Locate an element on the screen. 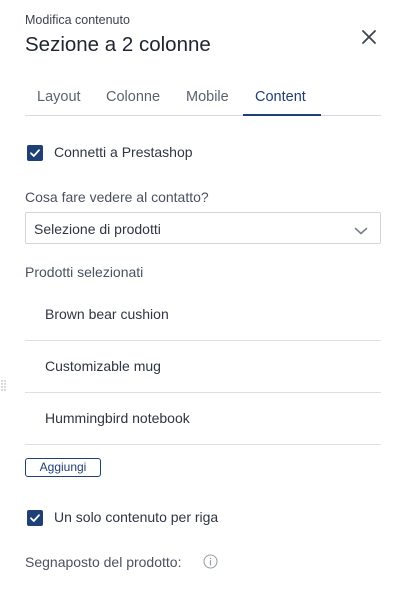 The width and height of the screenshot is (406, 590). tab-bar: Layout Colonne Mobile Content is located at coordinates (203, 99).